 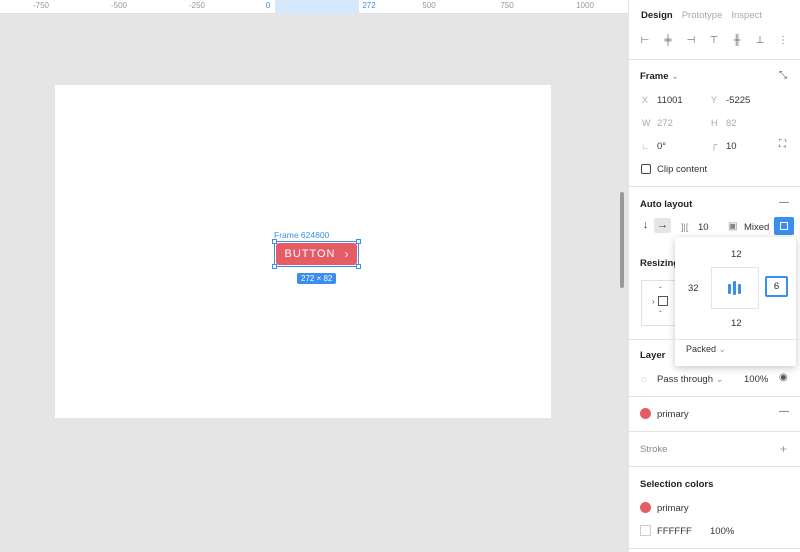 I want to click on independent-corners-icon: ⛶, so click(x=782, y=145).